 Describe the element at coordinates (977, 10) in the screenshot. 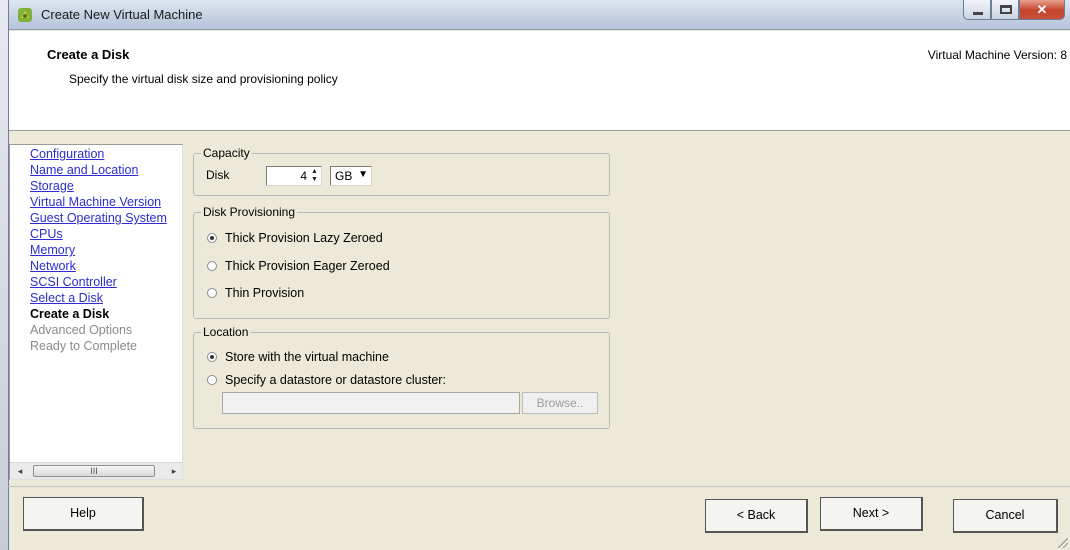

I see `minimize-button` at that location.